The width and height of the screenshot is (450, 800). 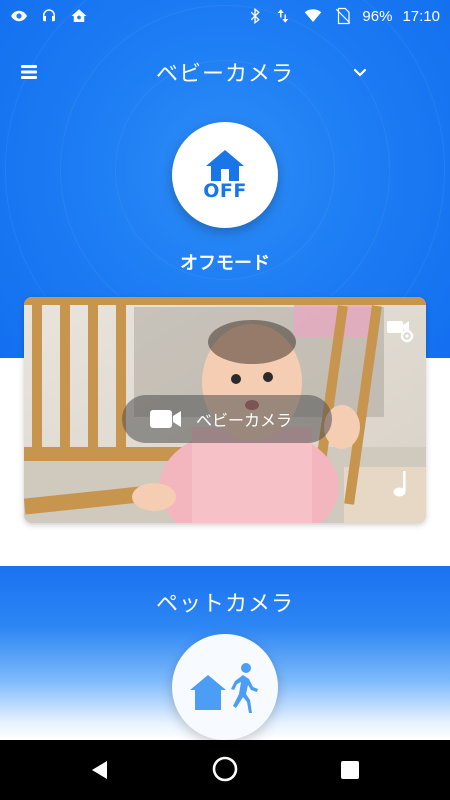 I want to click on home-away-icon, so click(x=224, y=688).